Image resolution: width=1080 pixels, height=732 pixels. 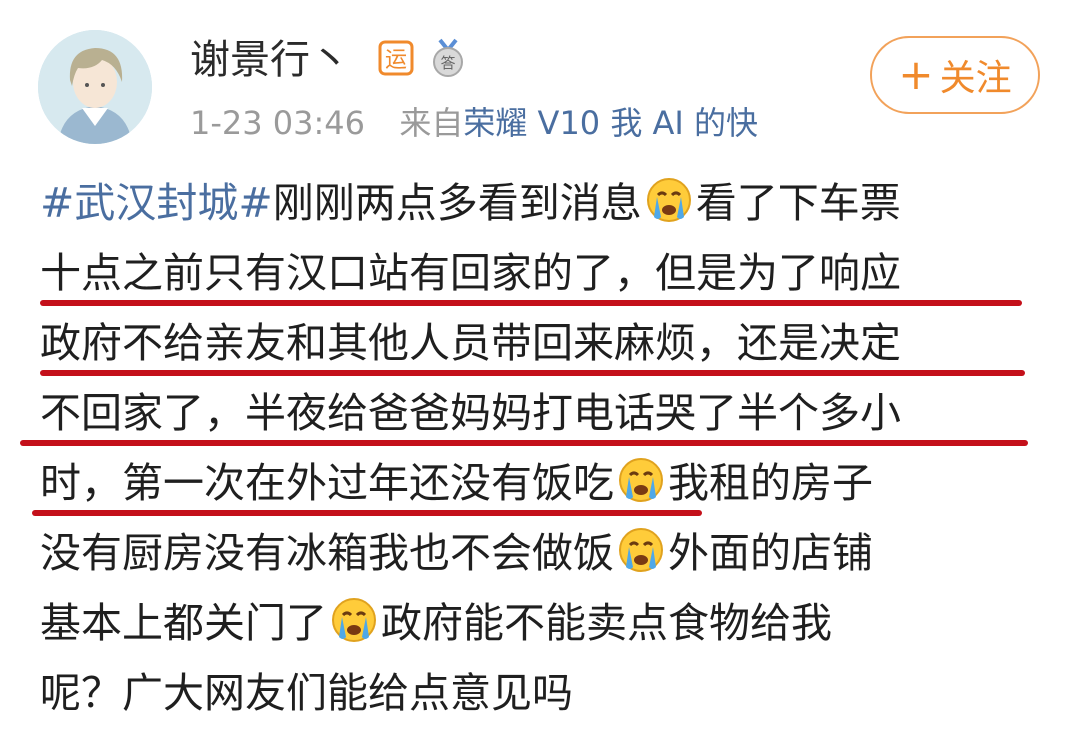 What do you see at coordinates (278, 123) in the screenshot?
I see `post-time: 1-23 03:46` at bounding box center [278, 123].